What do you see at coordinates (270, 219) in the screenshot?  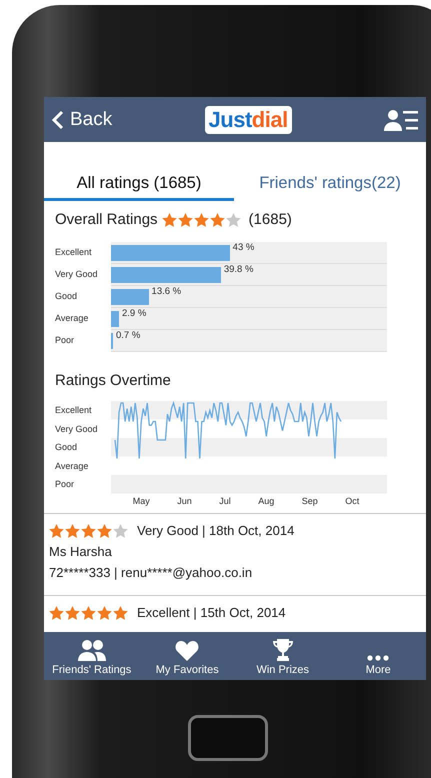 I see `ratings-count: (1685)` at bounding box center [270, 219].